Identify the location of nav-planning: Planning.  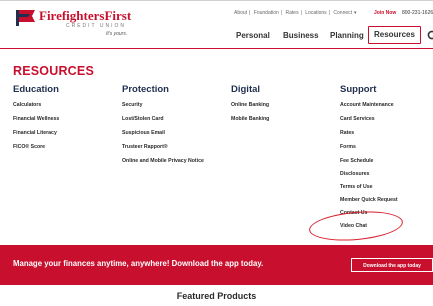
(347, 36).